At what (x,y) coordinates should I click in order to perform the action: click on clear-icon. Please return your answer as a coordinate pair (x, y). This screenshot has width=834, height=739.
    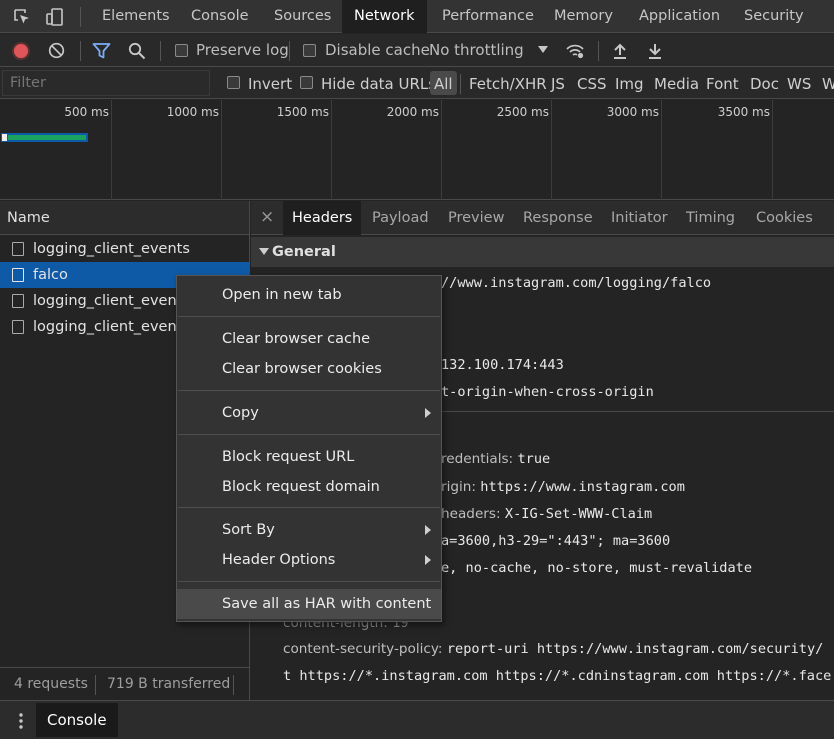
    Looking at the image, I should click on (56, 50).